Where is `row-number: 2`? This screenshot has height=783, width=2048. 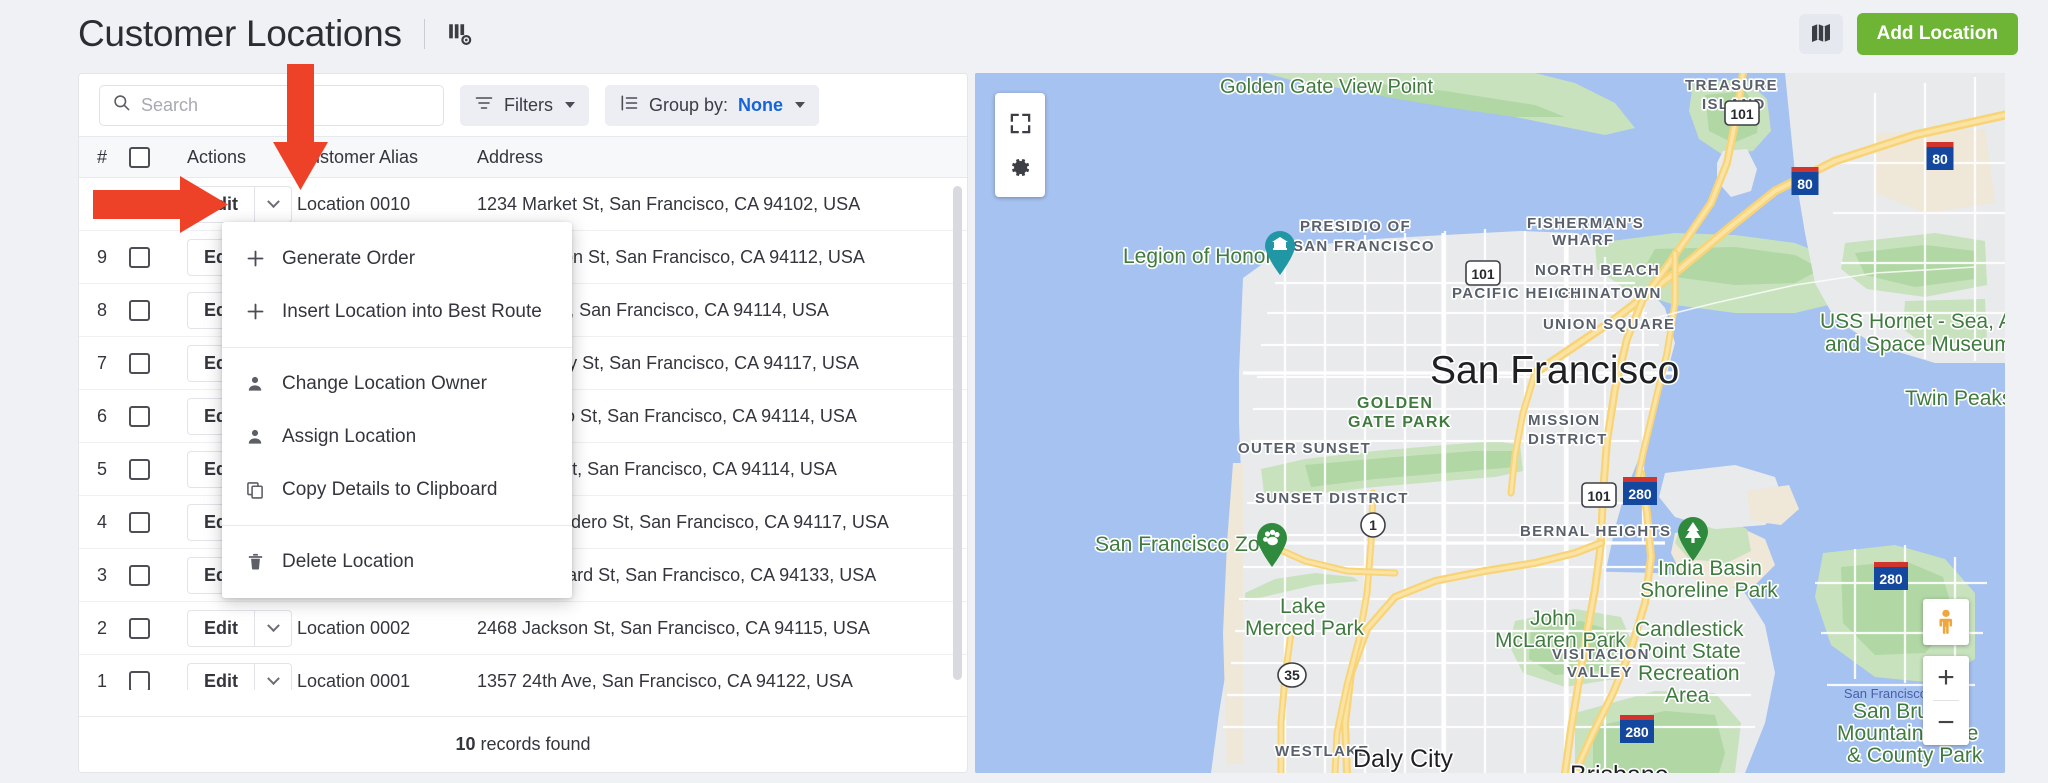 row-number: 2 is located at coordinates (102, 627).